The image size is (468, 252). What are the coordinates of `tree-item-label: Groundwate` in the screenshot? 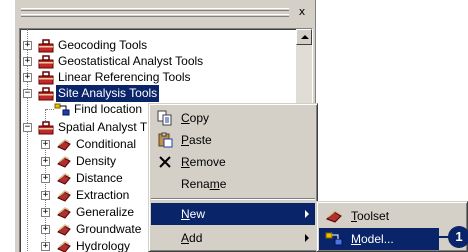 It's located at (109, 229).